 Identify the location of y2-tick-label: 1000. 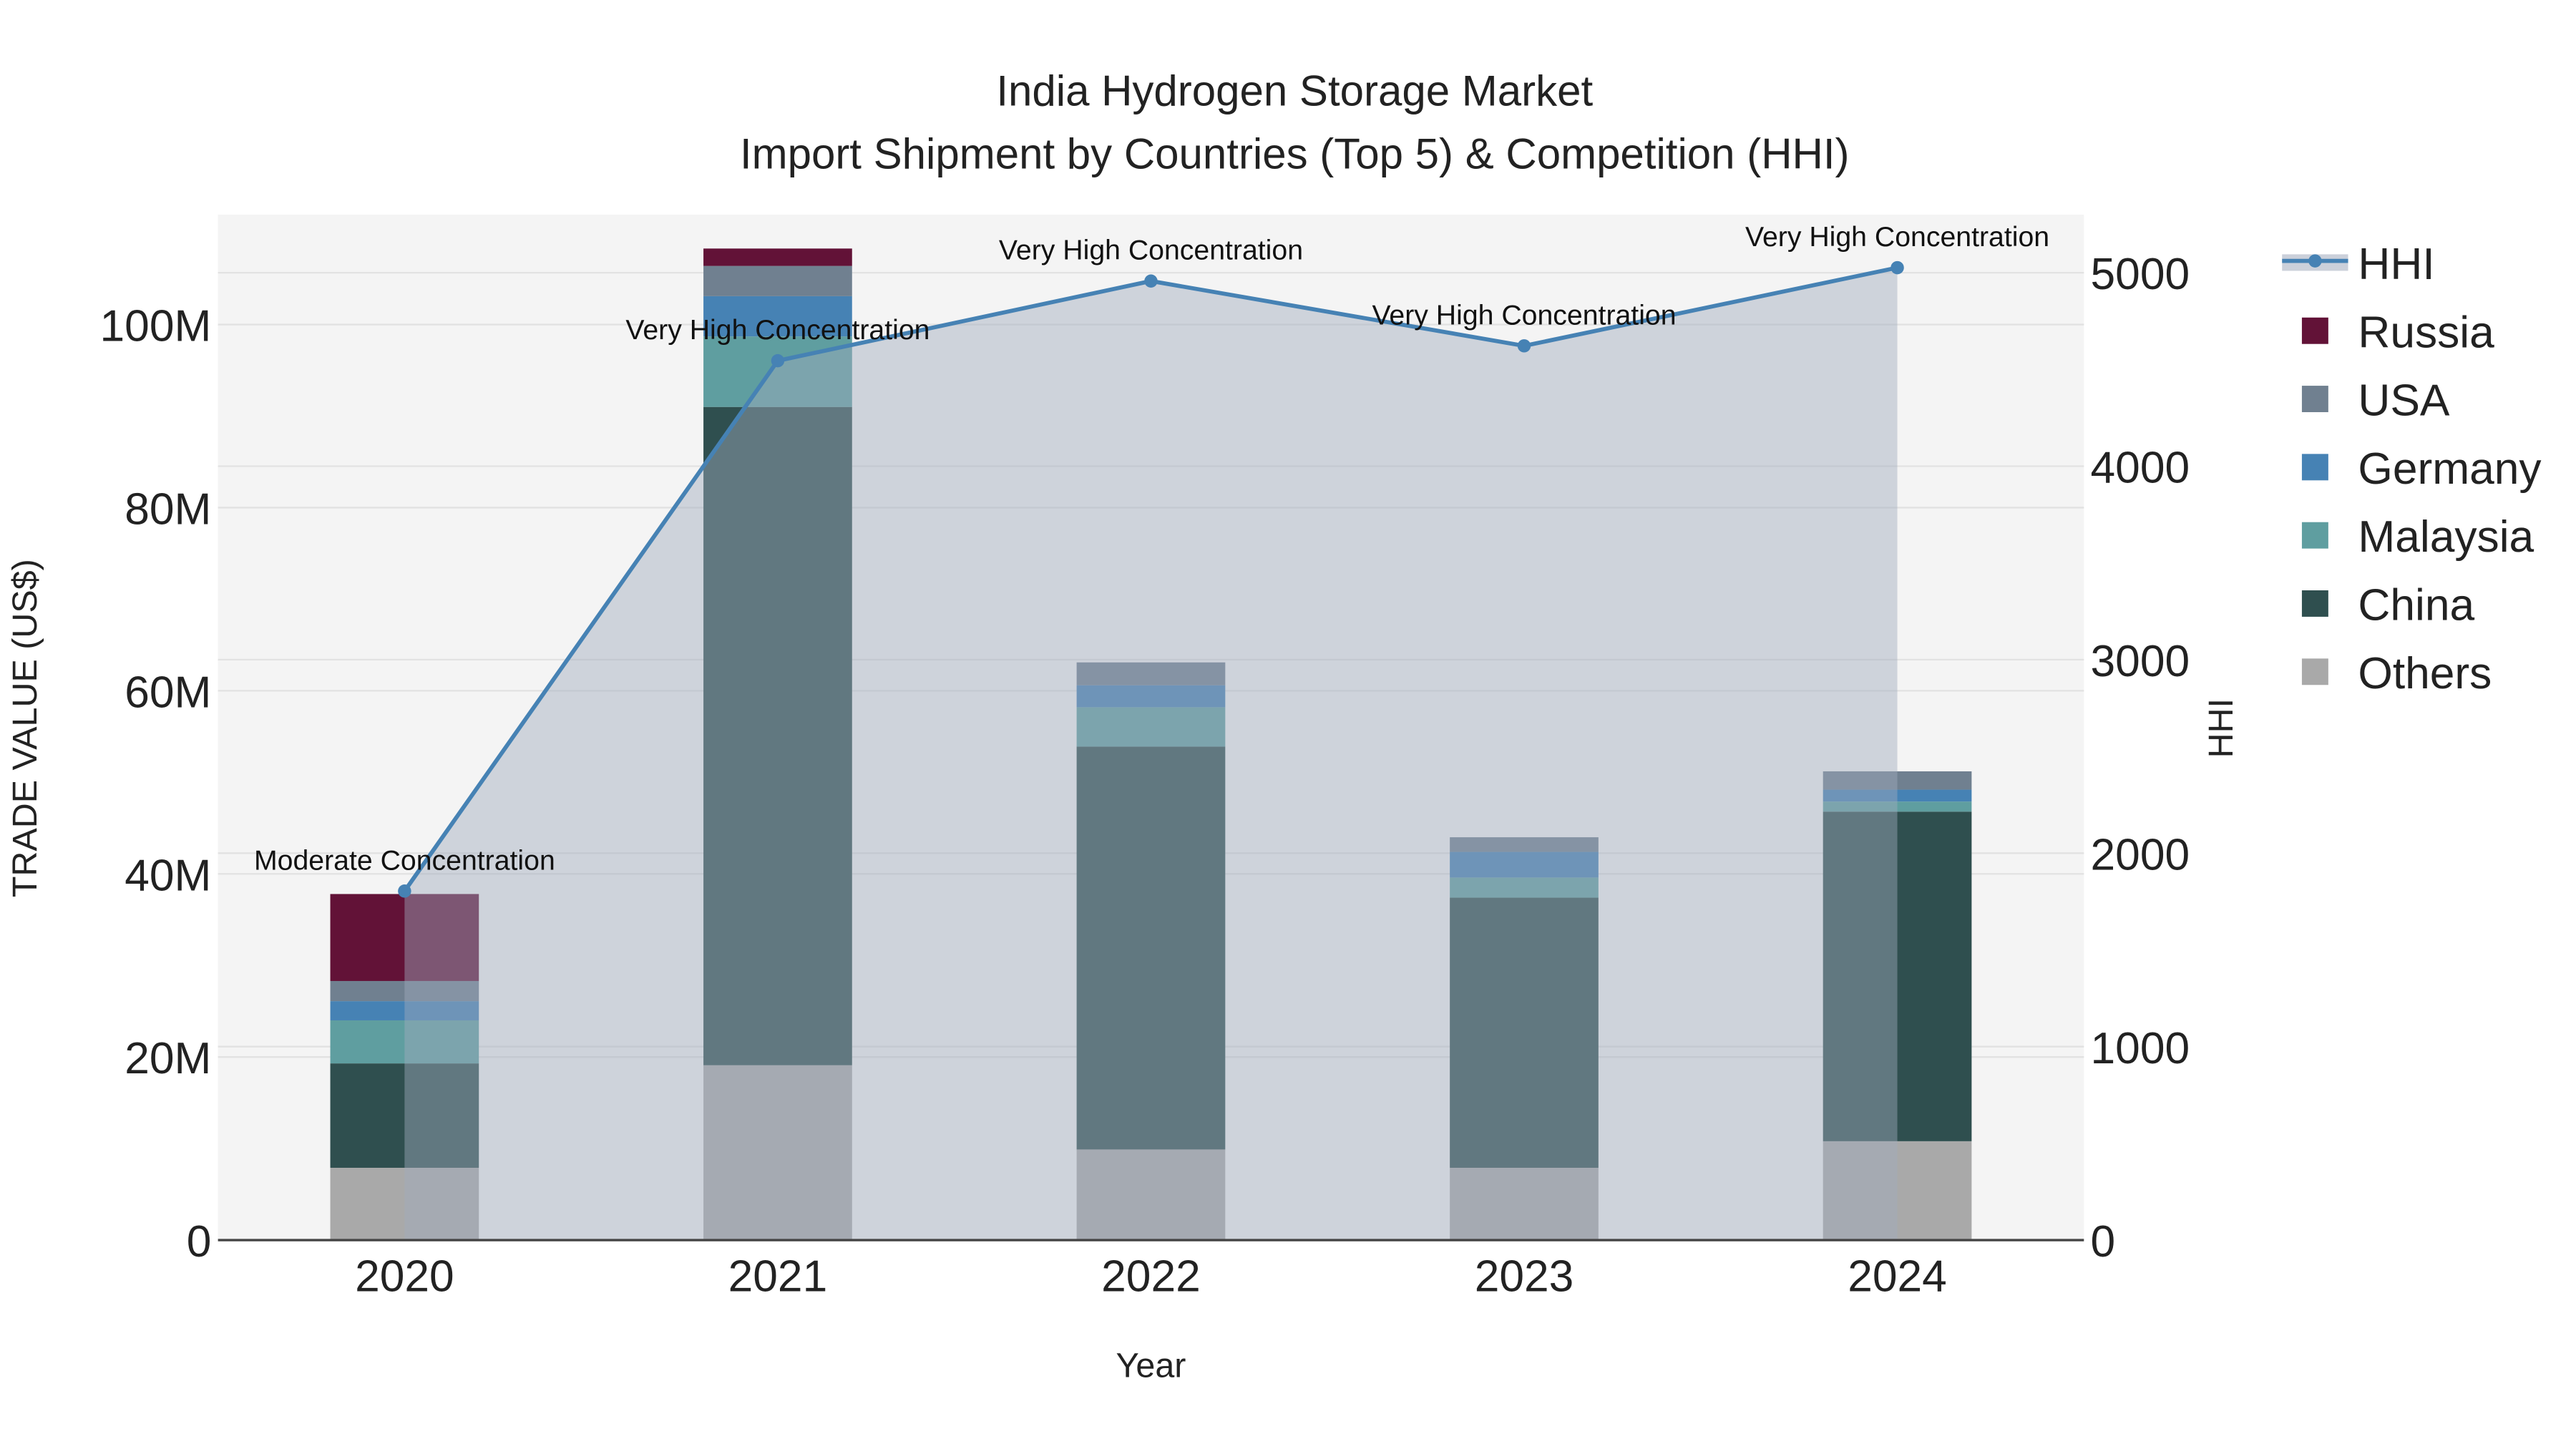
(2140, 1048).